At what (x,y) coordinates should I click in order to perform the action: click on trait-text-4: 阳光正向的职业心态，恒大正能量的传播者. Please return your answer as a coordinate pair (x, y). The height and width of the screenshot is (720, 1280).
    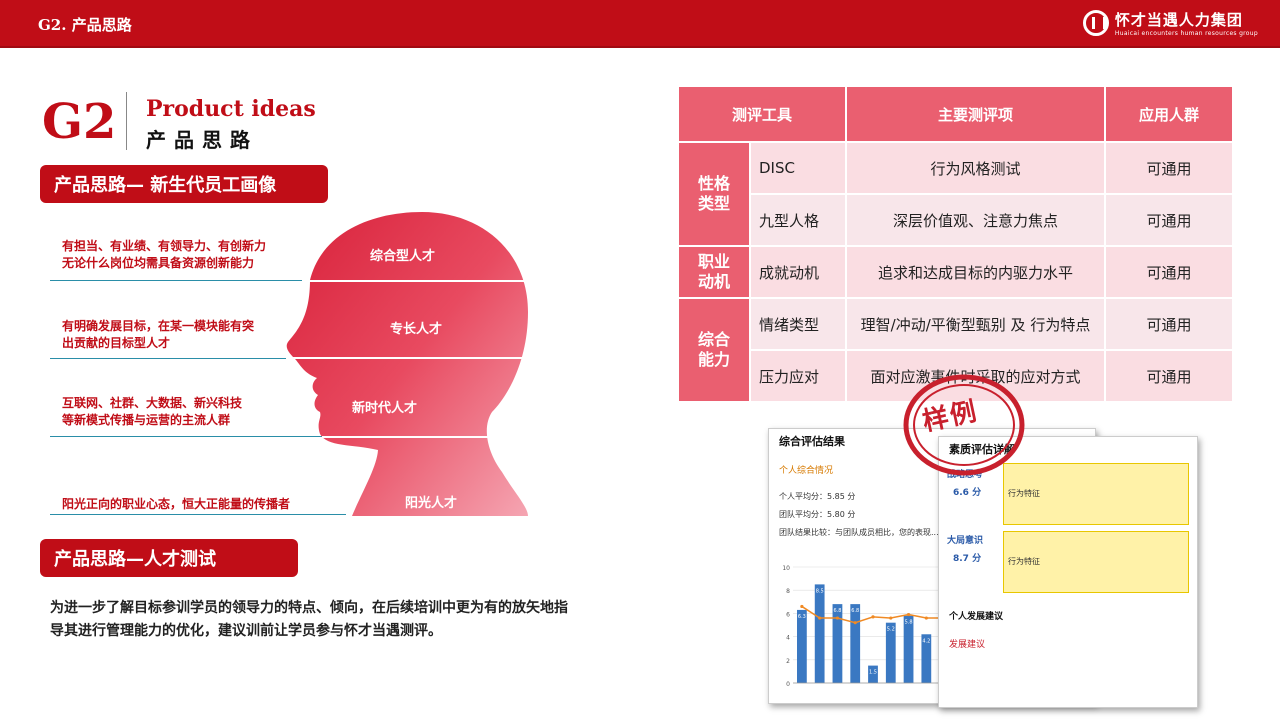
    Looking at the image, I should click on (176, 504).